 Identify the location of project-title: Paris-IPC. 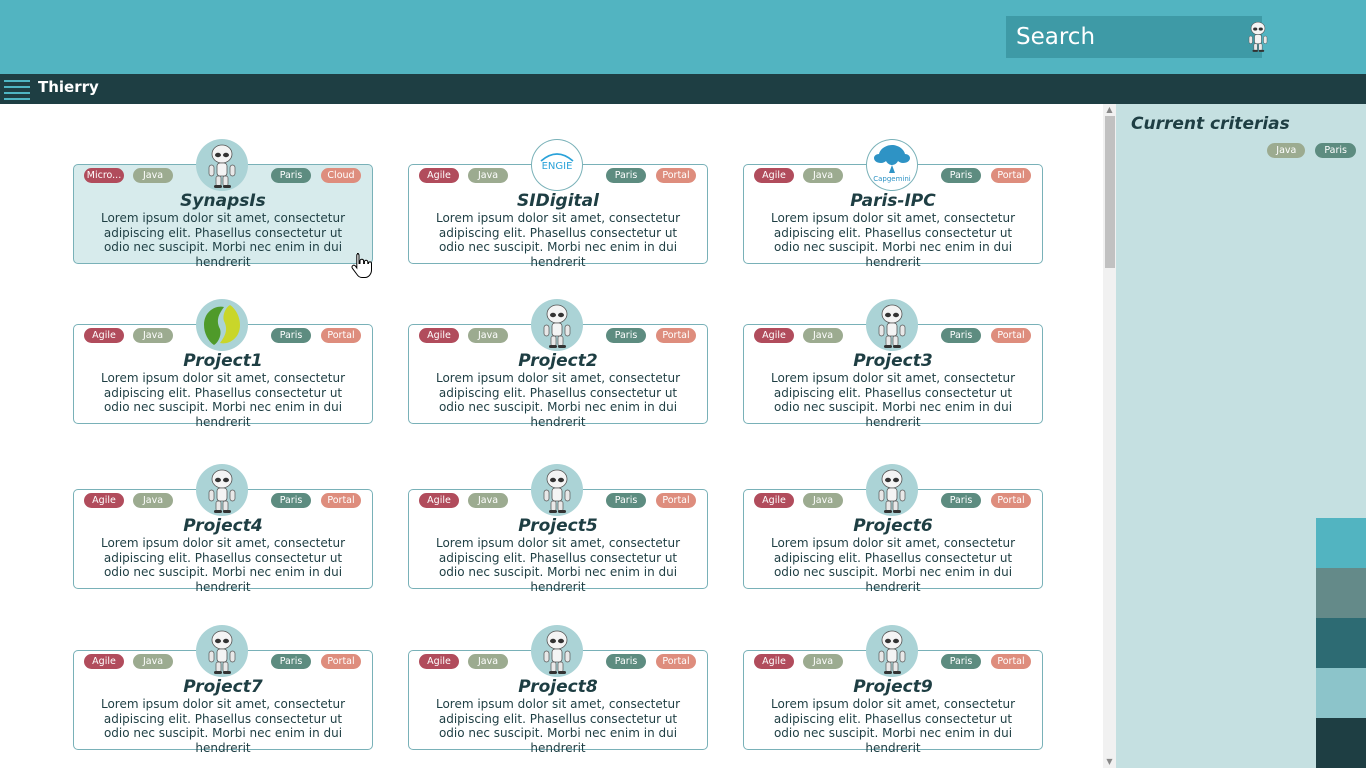
(893, 201).